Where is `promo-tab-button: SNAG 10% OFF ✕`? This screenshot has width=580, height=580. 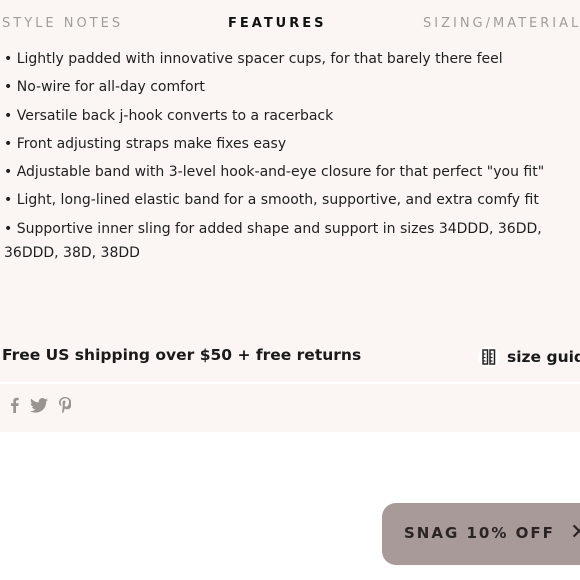
promo-tab-button: SNAG 10% OFF ✕ is located at coordinates (481, 534).